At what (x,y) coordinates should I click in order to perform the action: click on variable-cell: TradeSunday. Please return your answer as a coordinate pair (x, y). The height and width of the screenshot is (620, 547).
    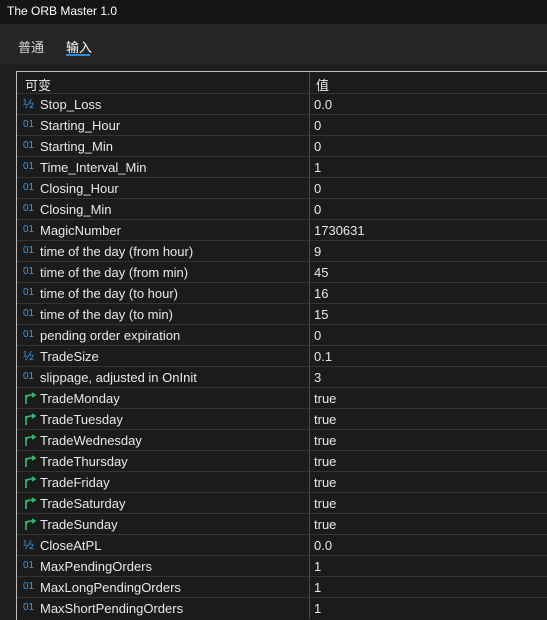
    Looking at the image, I should click on (163, 524).